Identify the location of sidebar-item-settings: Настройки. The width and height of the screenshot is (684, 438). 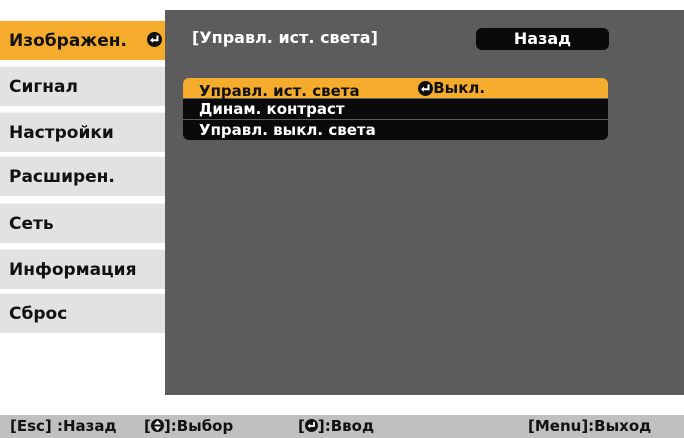
(87, 132).